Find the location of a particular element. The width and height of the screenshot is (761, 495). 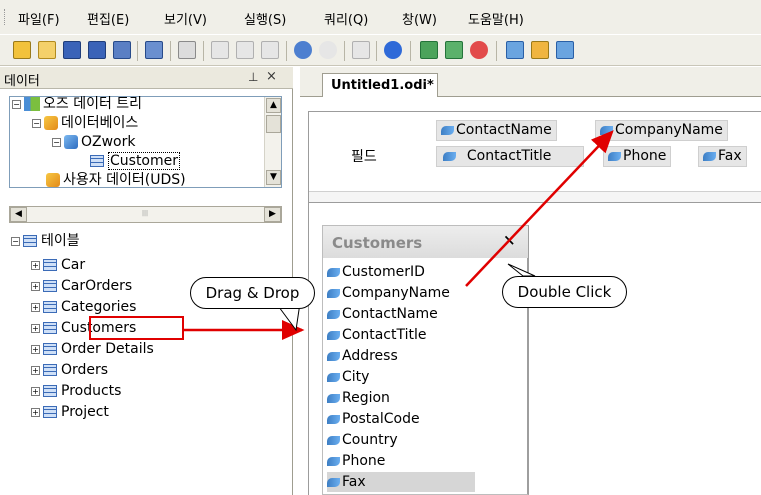

double-click-callout: Double Click is located at coordinates (564, 292).